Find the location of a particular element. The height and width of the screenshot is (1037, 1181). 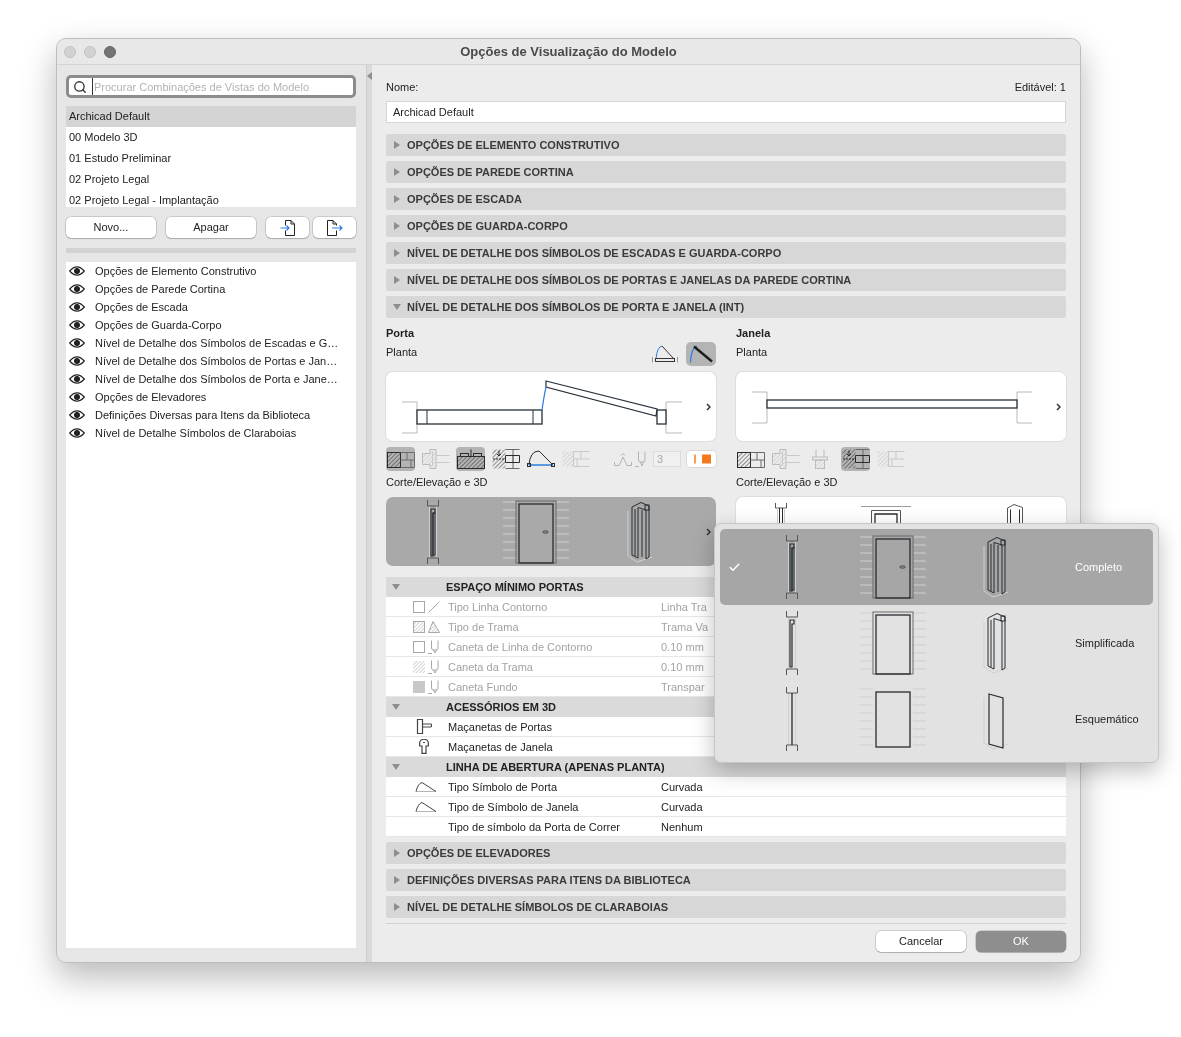

section-header: NÍVEL DE DETALHE DOS SÍMBOLOS DE PORTAS E JANELAS DA PAREDE CORTINA is located at coordinates (726, 280).